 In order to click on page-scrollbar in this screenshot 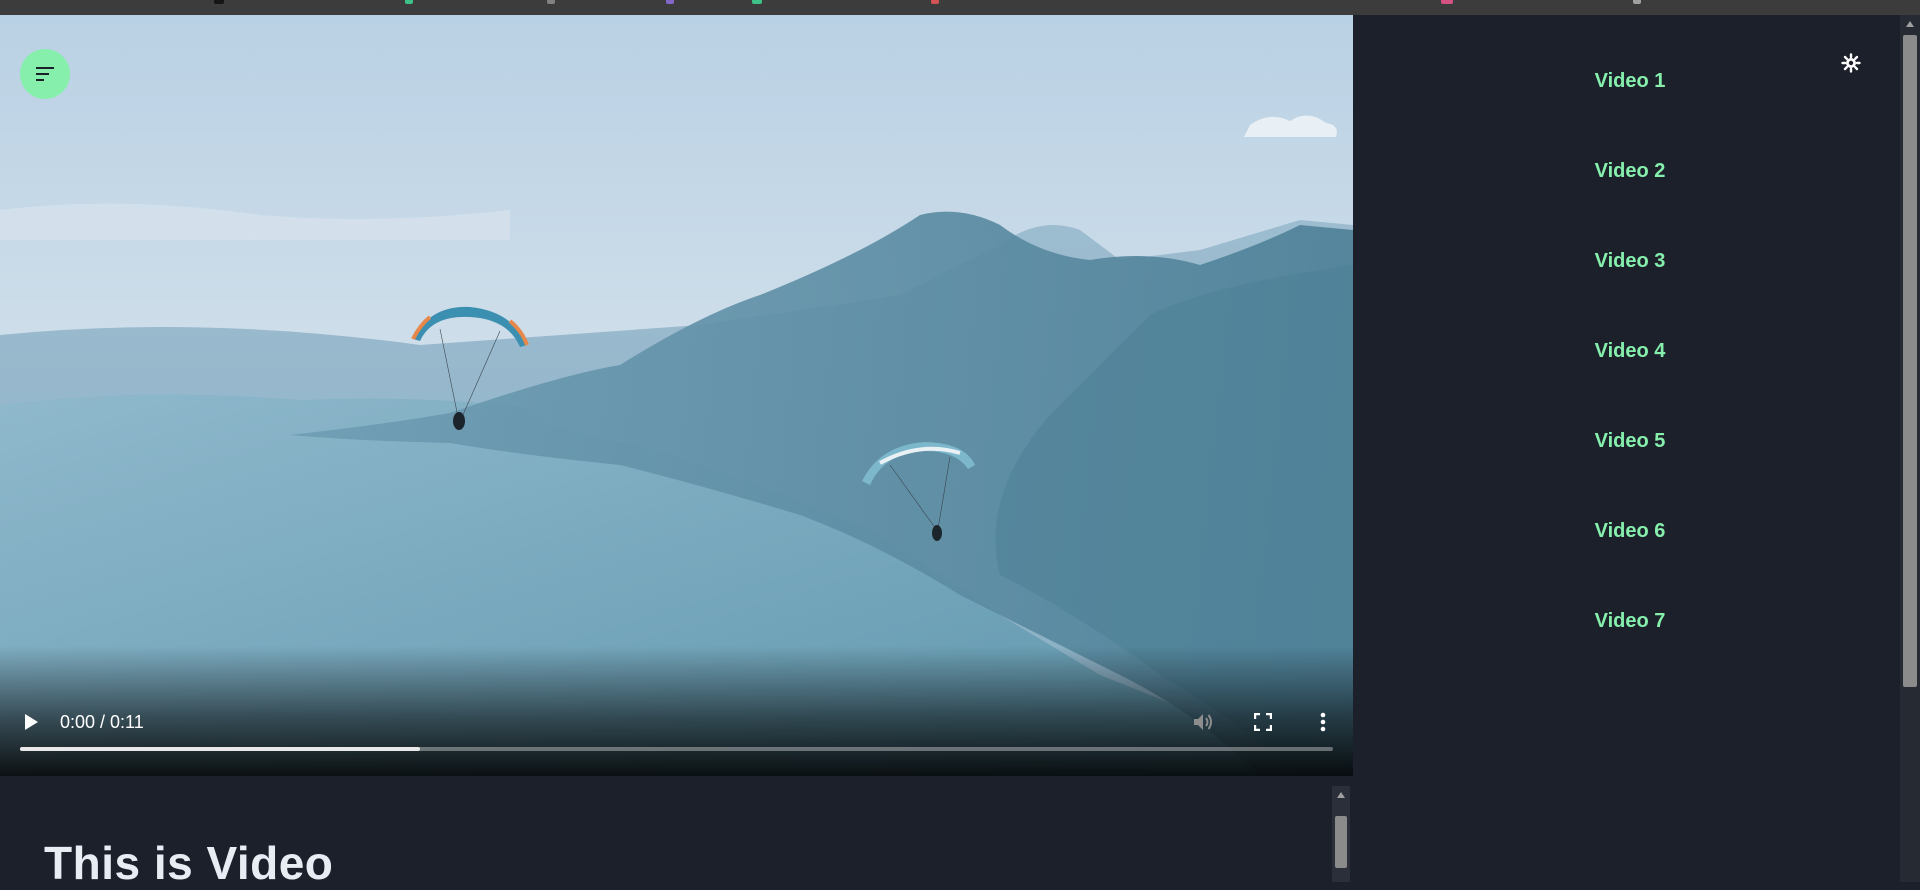, I will do `click(1910, 448)`.